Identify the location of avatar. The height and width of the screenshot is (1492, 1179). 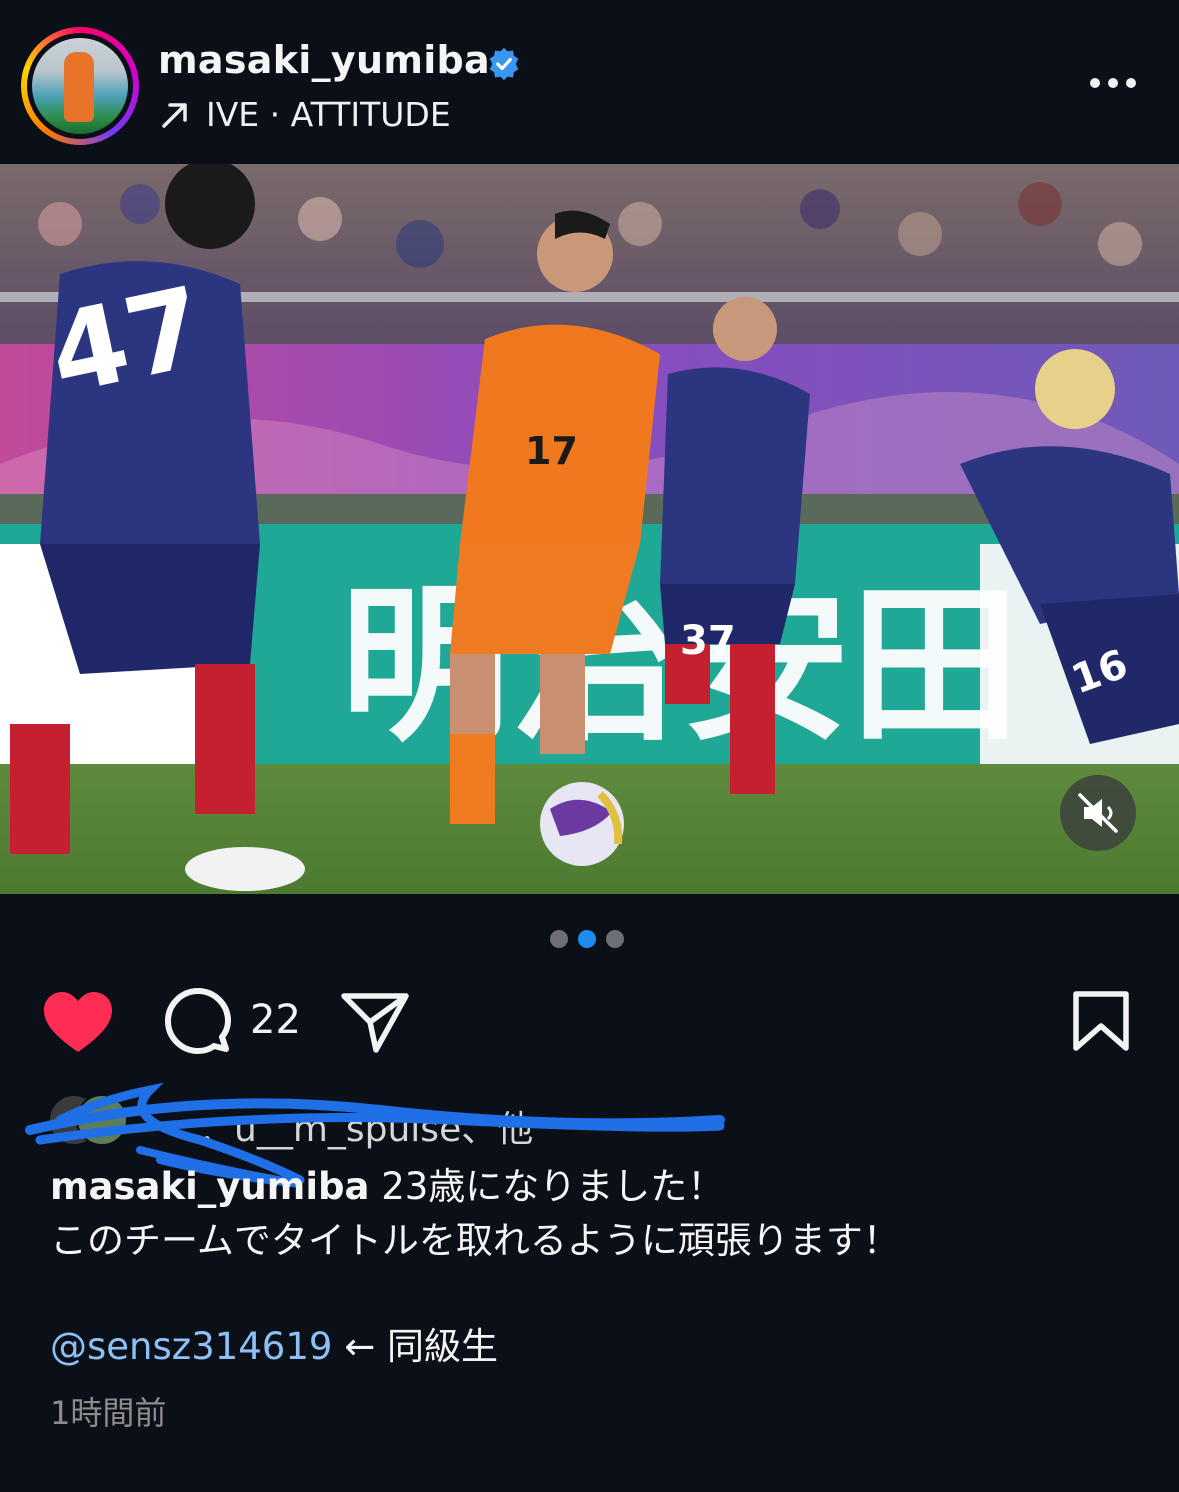
(80, 86).